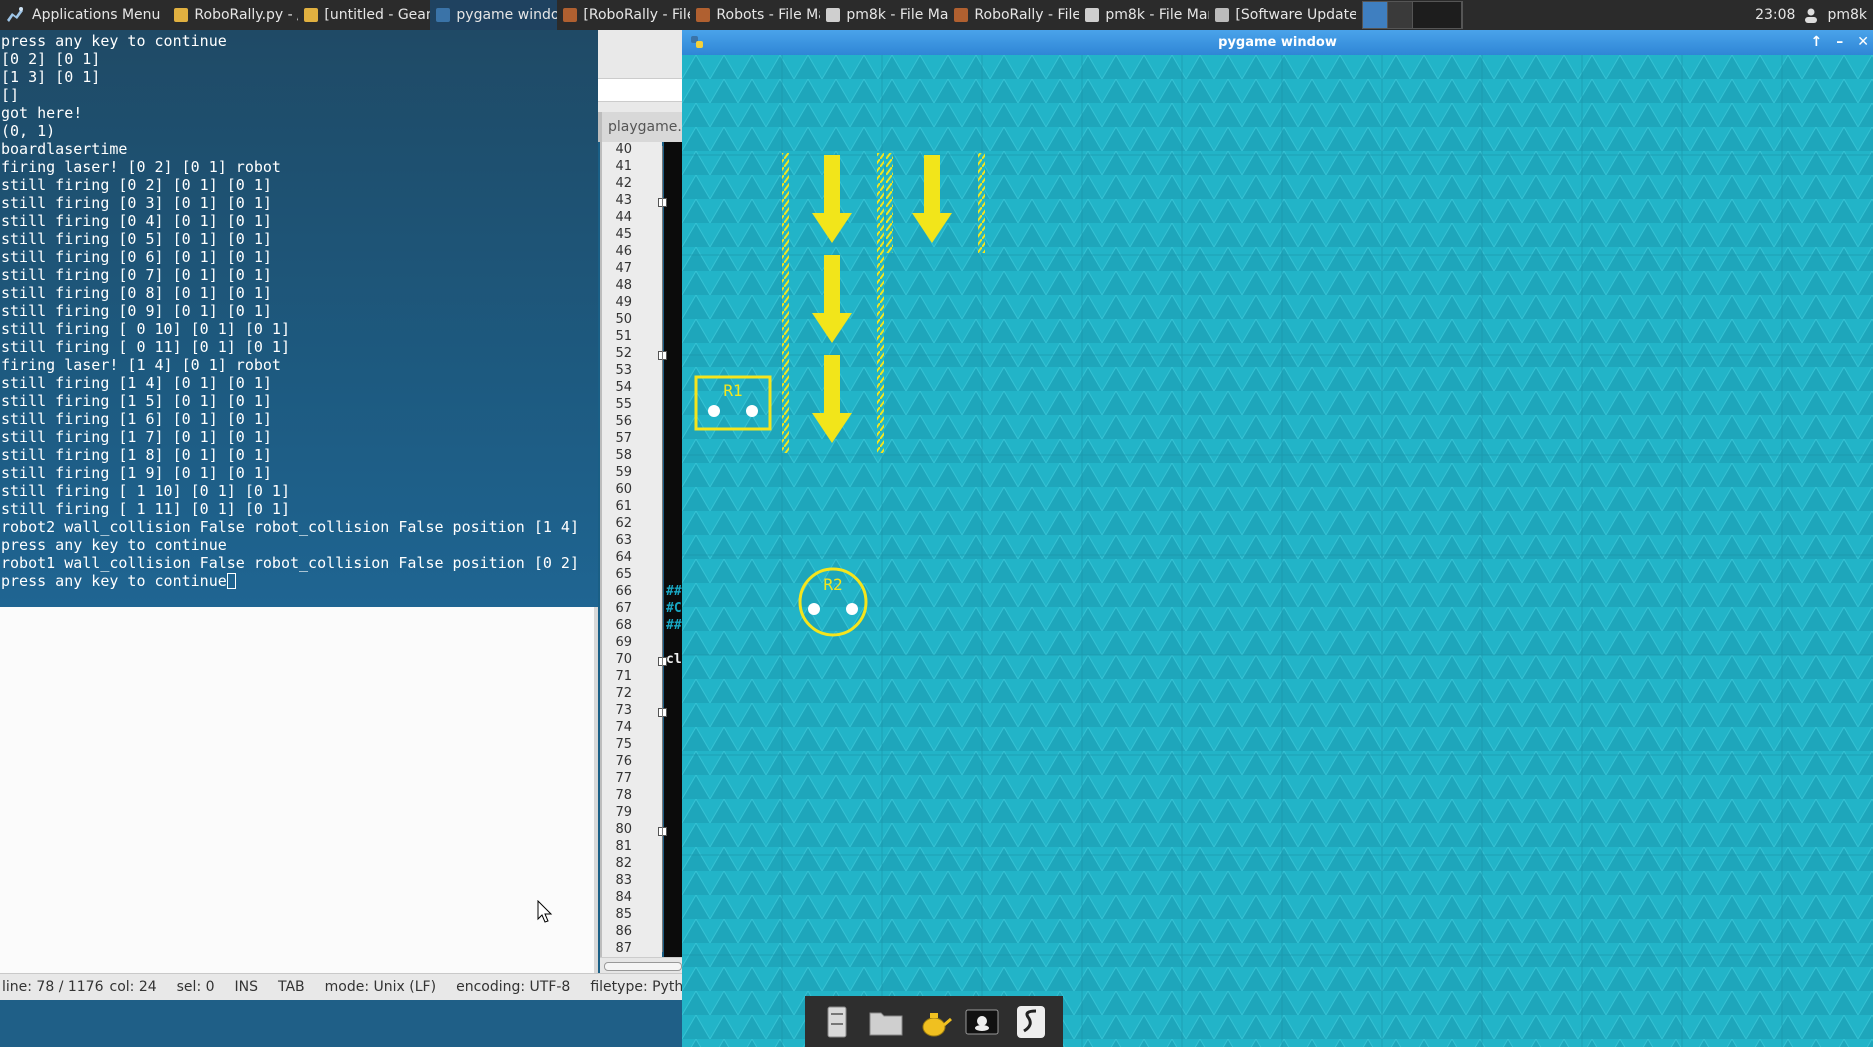 The width and height of the screenshot is (1873, 1047). Describe the element at coordinates (623, 897) in the screenshot. I see `line-number: 84` at that location.